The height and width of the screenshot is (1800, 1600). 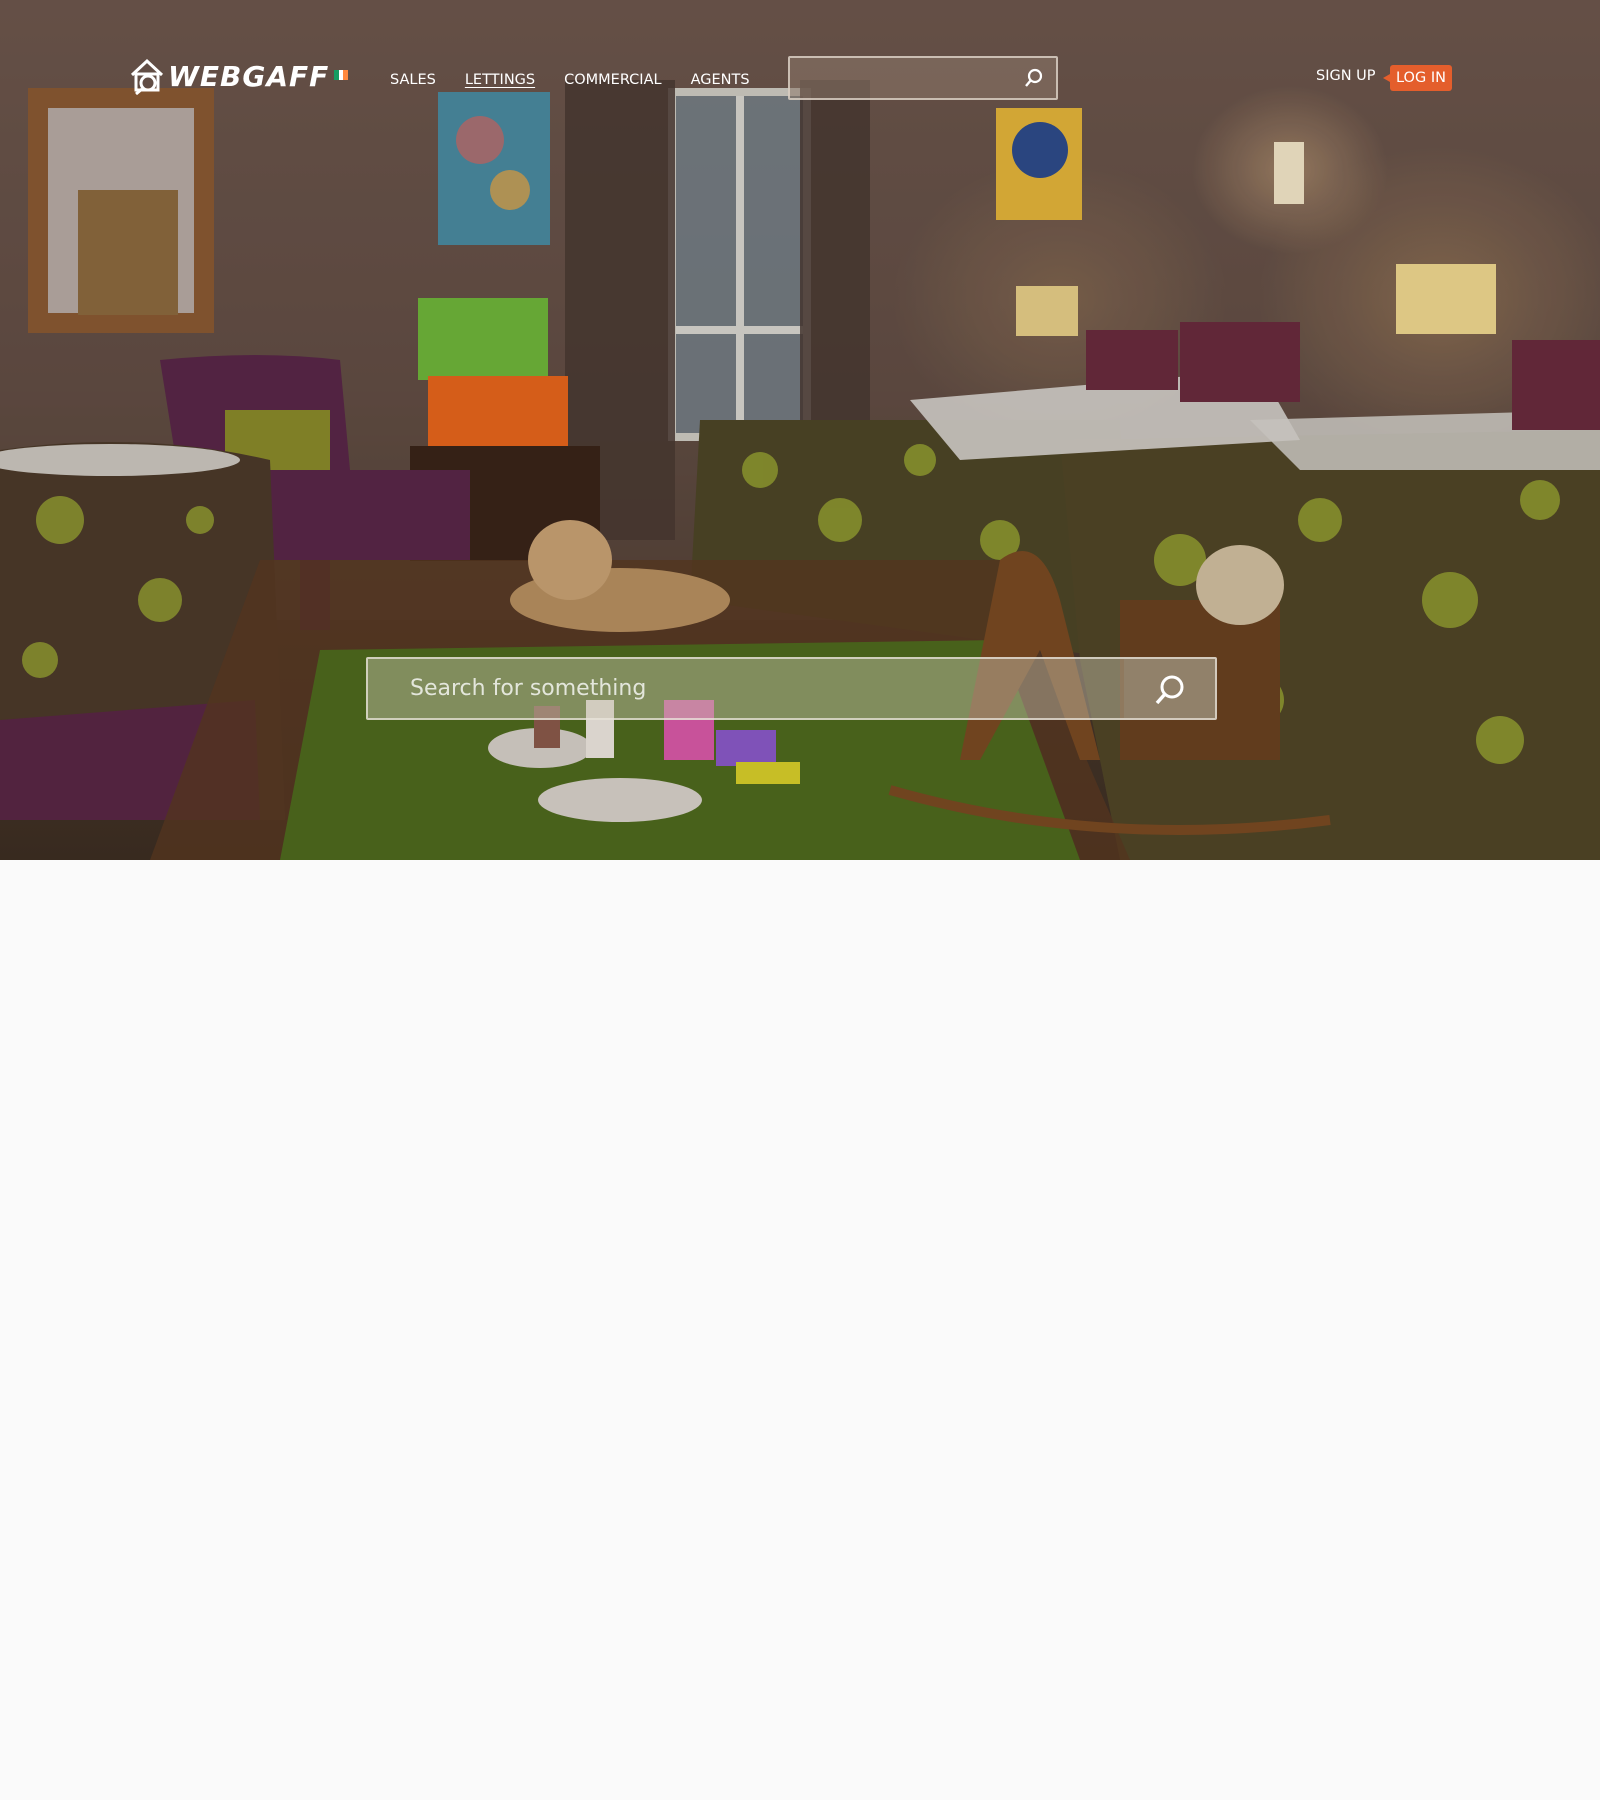 I want to click on login-button: LOG IN, so click(x=1417, y=78).